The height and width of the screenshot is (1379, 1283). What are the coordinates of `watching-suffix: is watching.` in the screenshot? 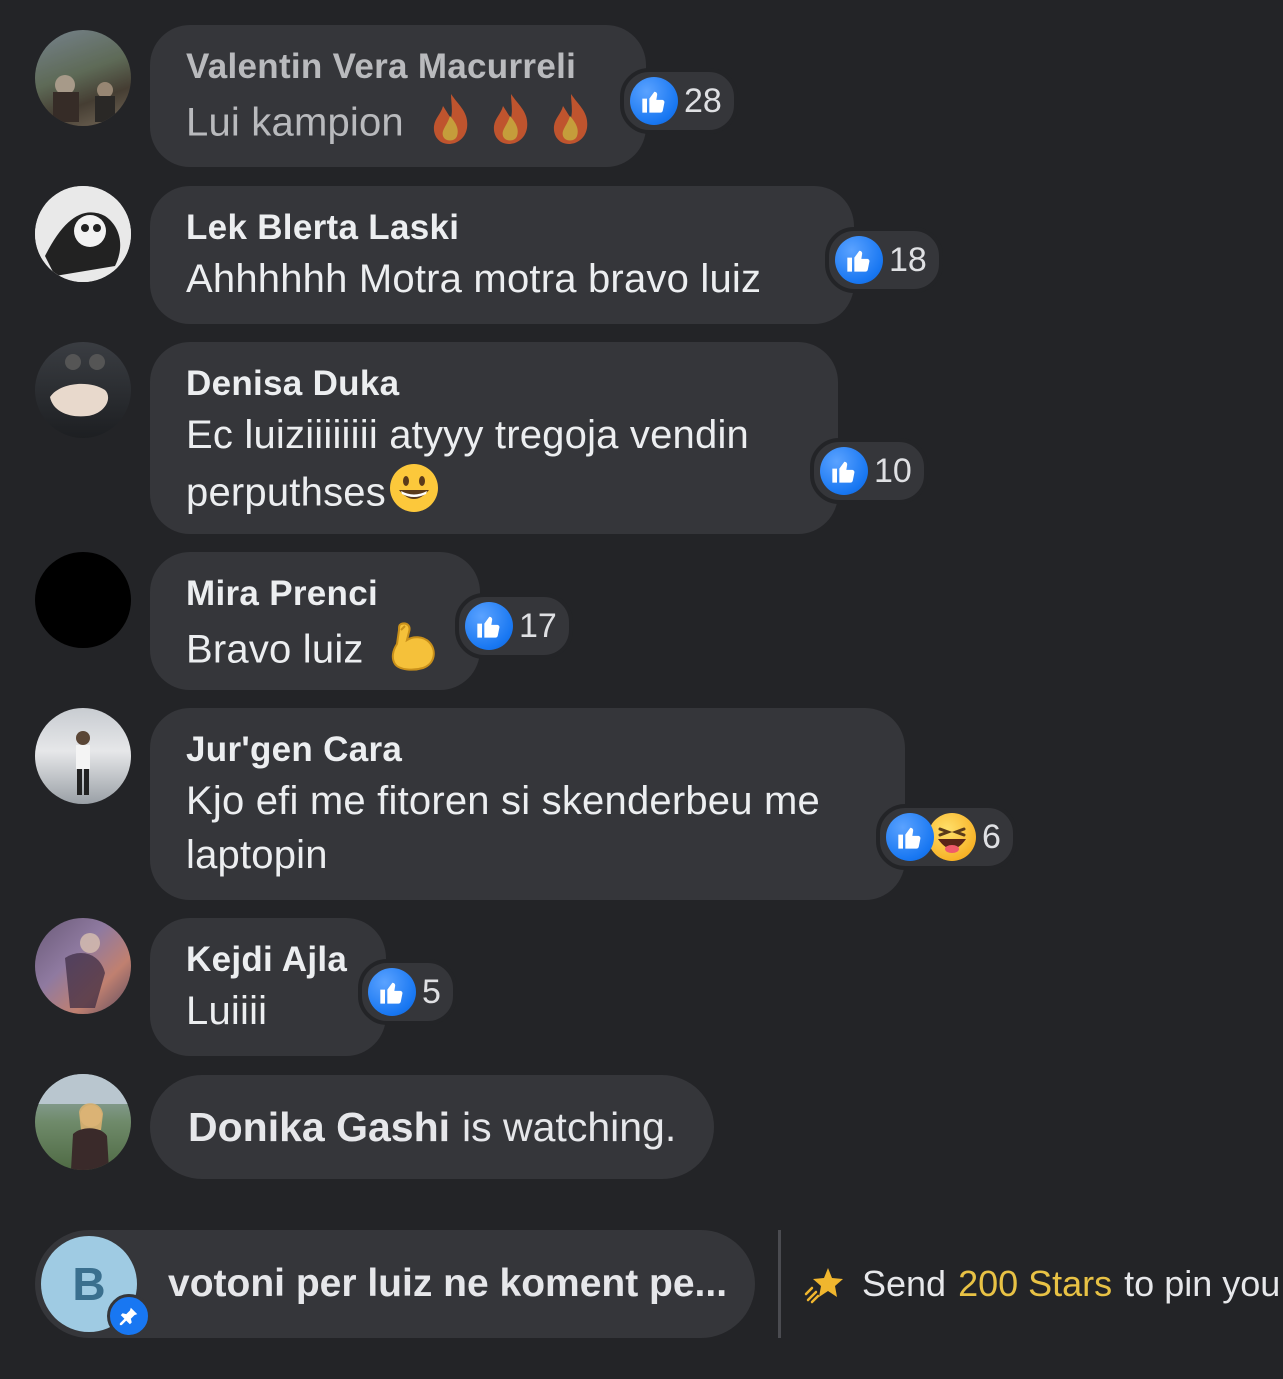 It's located at (569, 1126).